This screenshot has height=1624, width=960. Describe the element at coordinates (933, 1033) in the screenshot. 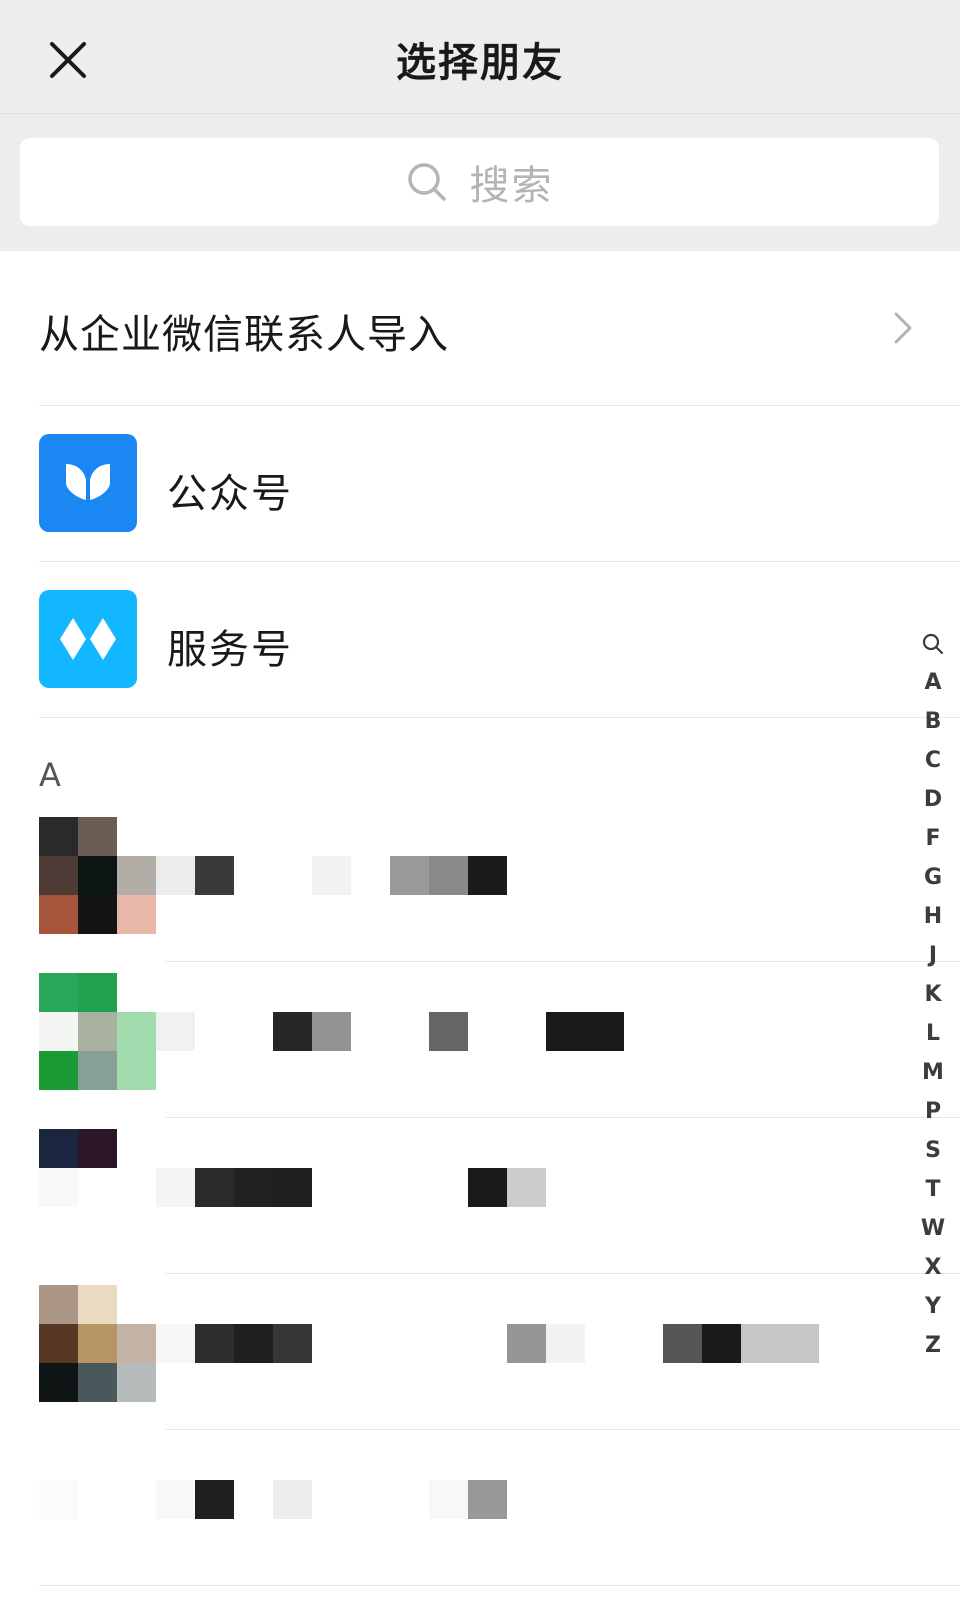

I see `index-letter: L` at that location.